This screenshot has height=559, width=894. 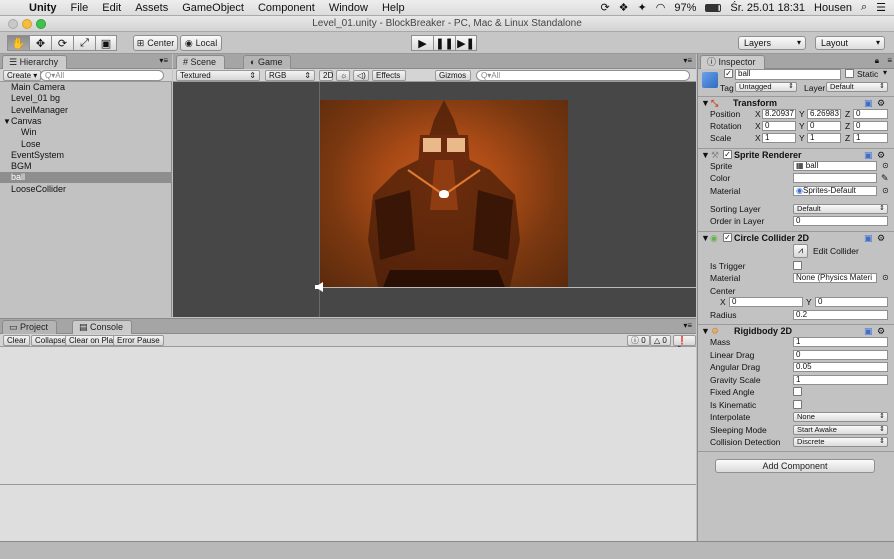 I want to click on foldout-arrow-icon: ▼, so click(x=705, y=238).